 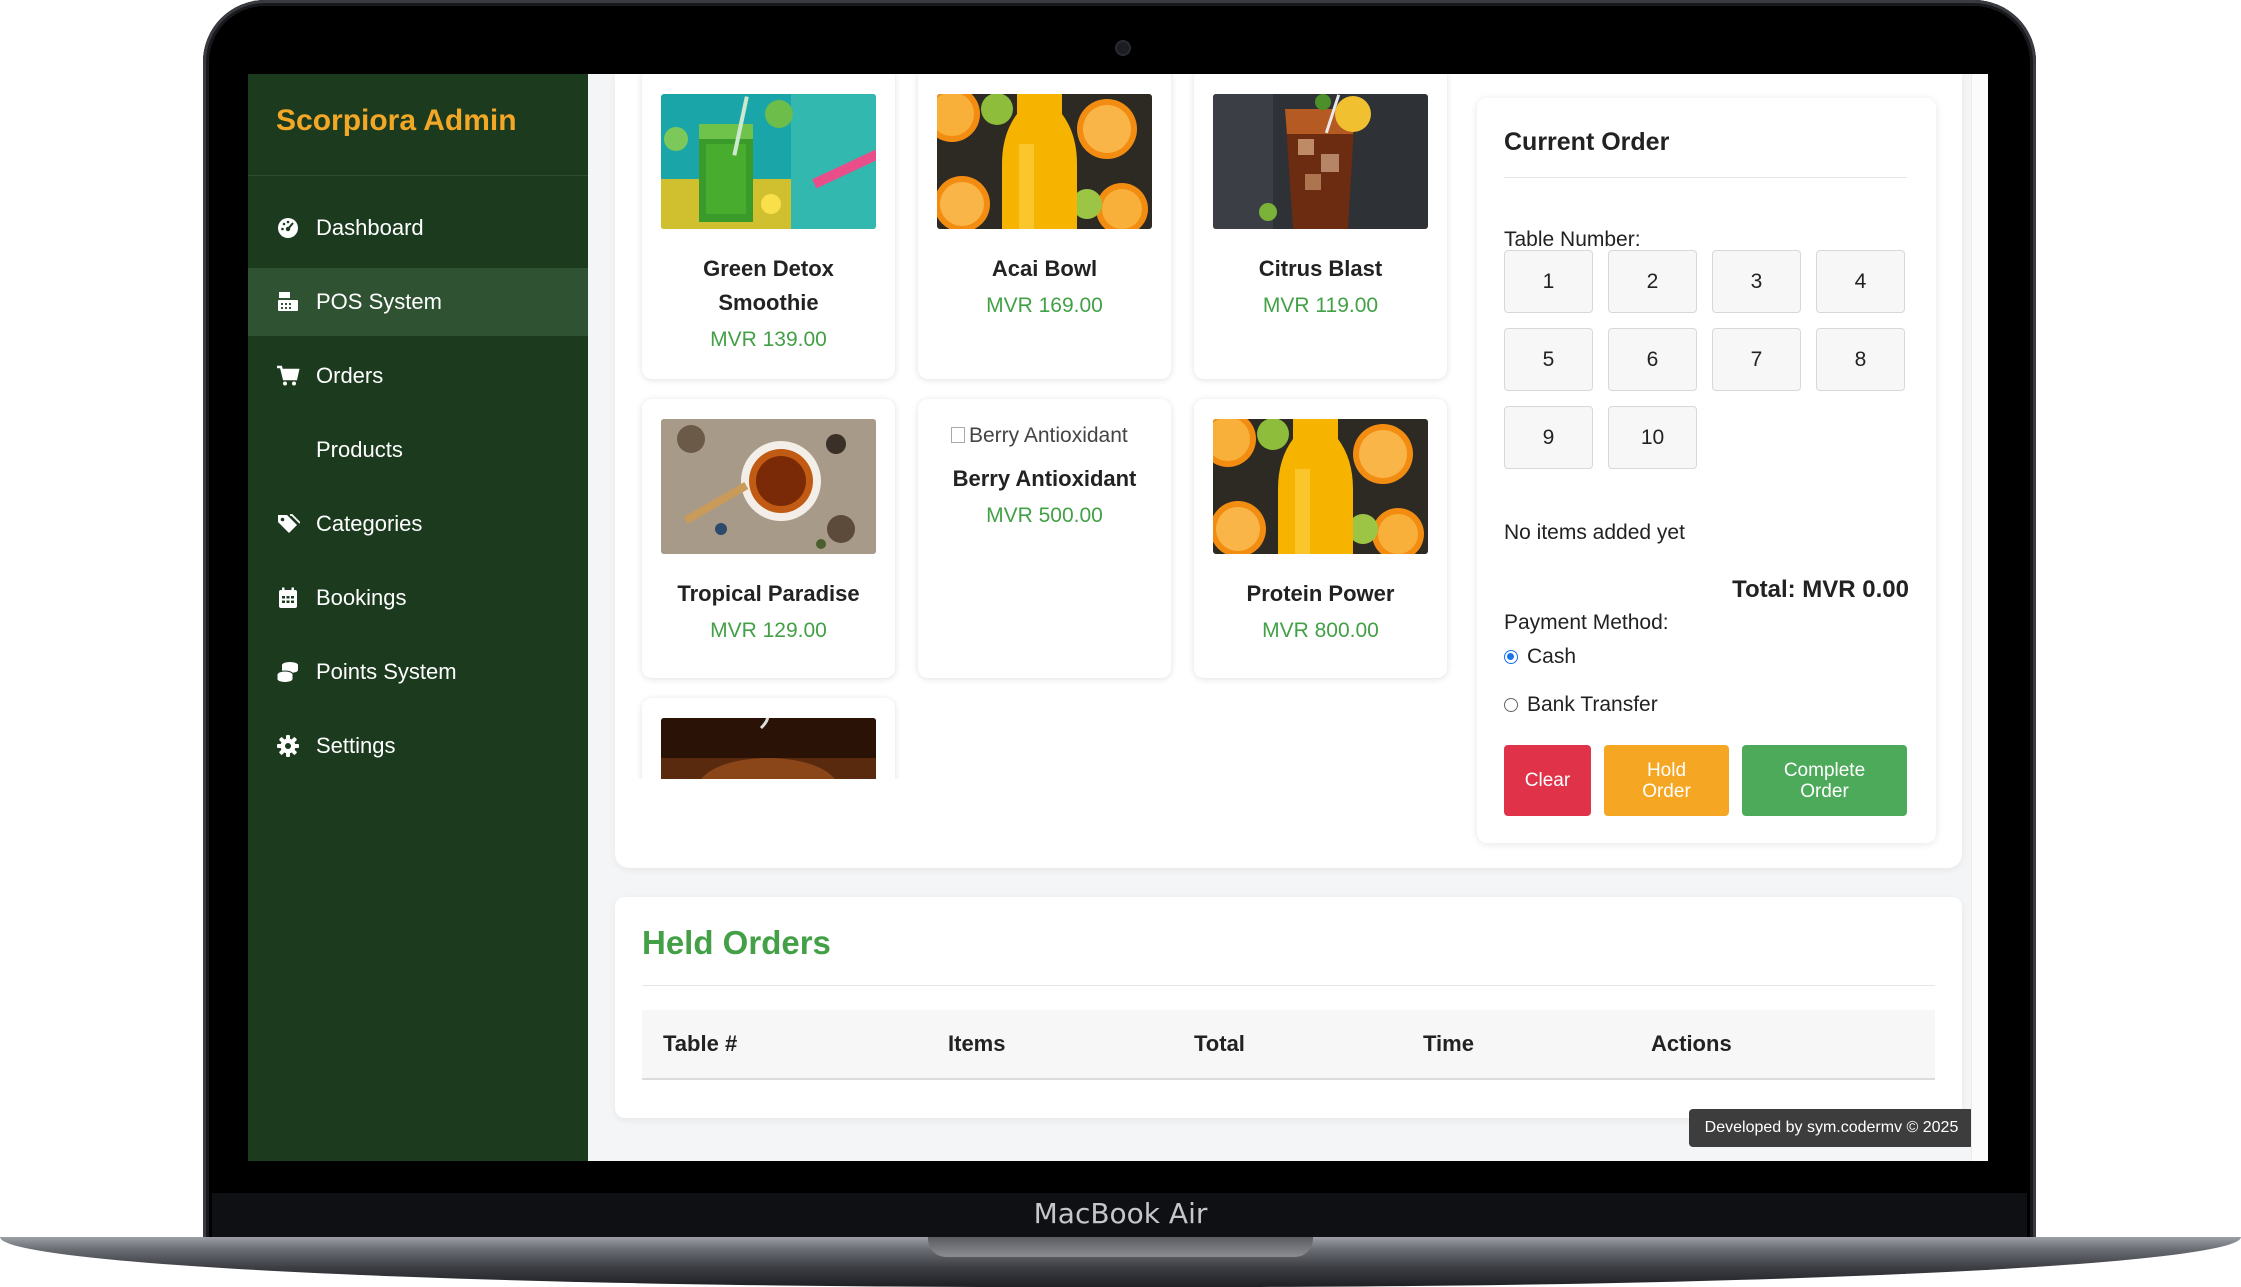 I want to click on product-card: Acai Bowl MVR 169.00, so click(x=1044, y=226).